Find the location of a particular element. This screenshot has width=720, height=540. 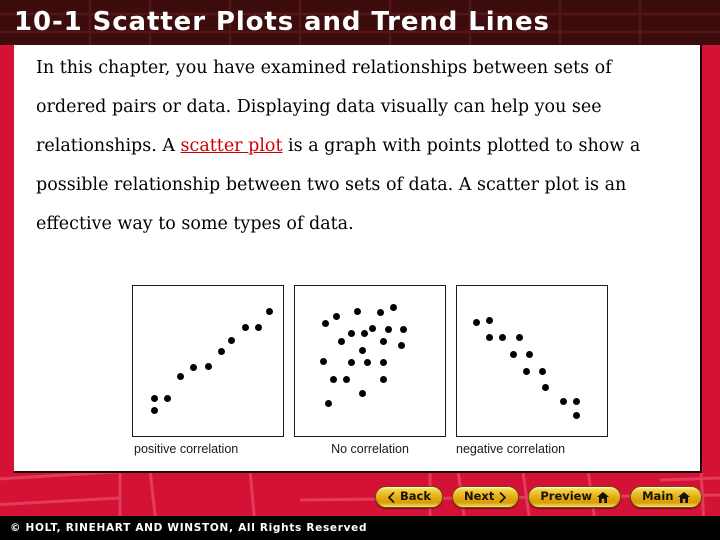

back-button-label: Back is located at coordinates (415, 496).